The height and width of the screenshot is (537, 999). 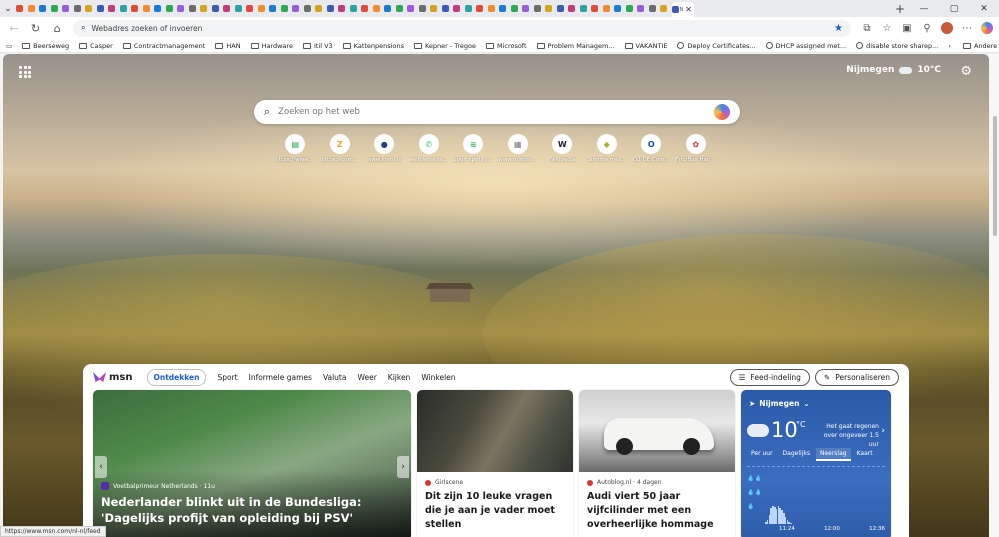 What do you see at coordinates (980, 46) in the screenshot?
I see `other-favorites: Andere favorieten` at bounding box center [980, 46].